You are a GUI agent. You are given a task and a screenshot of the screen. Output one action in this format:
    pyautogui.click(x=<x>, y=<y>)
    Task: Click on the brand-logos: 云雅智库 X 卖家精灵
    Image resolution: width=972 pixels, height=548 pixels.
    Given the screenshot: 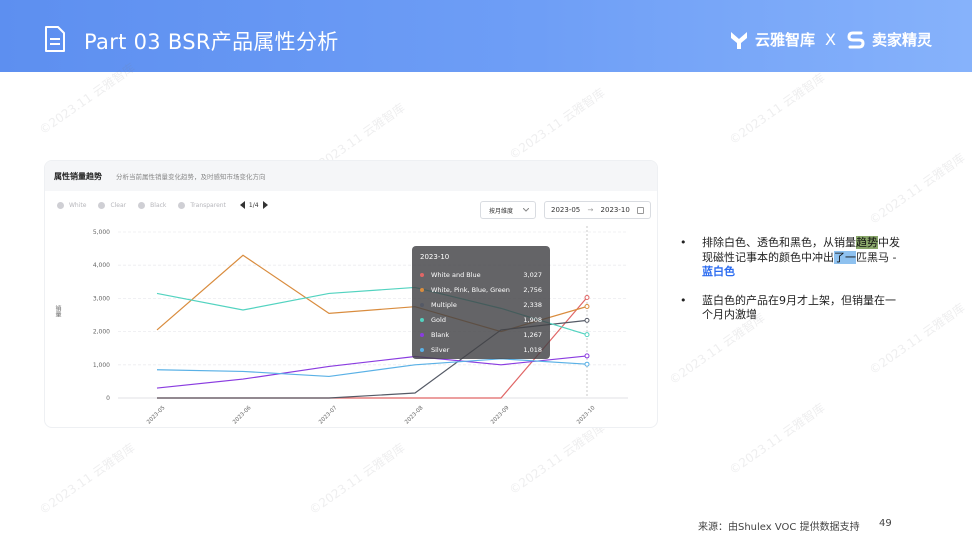 What is the action you would take?
    pyautogui.click(x=830, y=39)
    